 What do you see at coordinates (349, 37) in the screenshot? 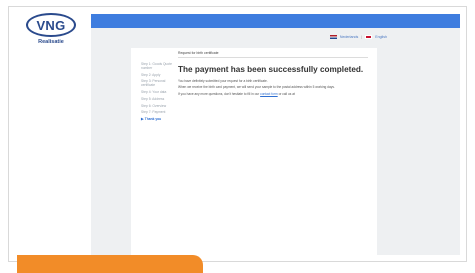
I see `language-dutch-link: Nederlands` at bounding box center [349, 37].